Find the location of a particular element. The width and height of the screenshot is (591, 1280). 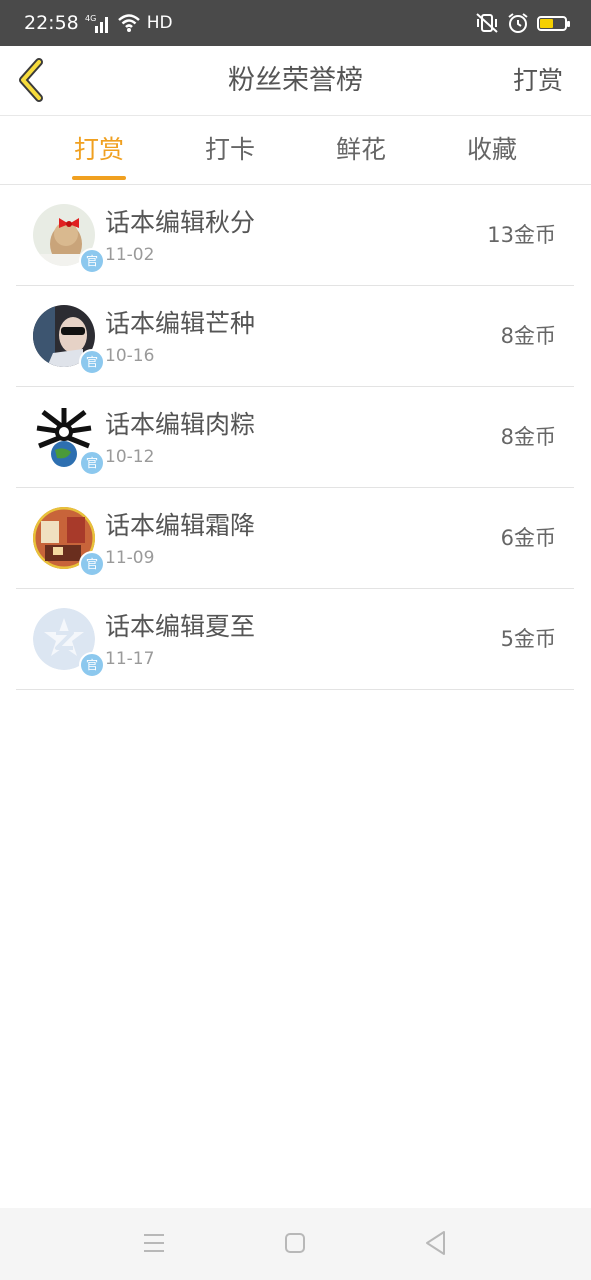

wifi-icon is located at coordinates (128, 23).